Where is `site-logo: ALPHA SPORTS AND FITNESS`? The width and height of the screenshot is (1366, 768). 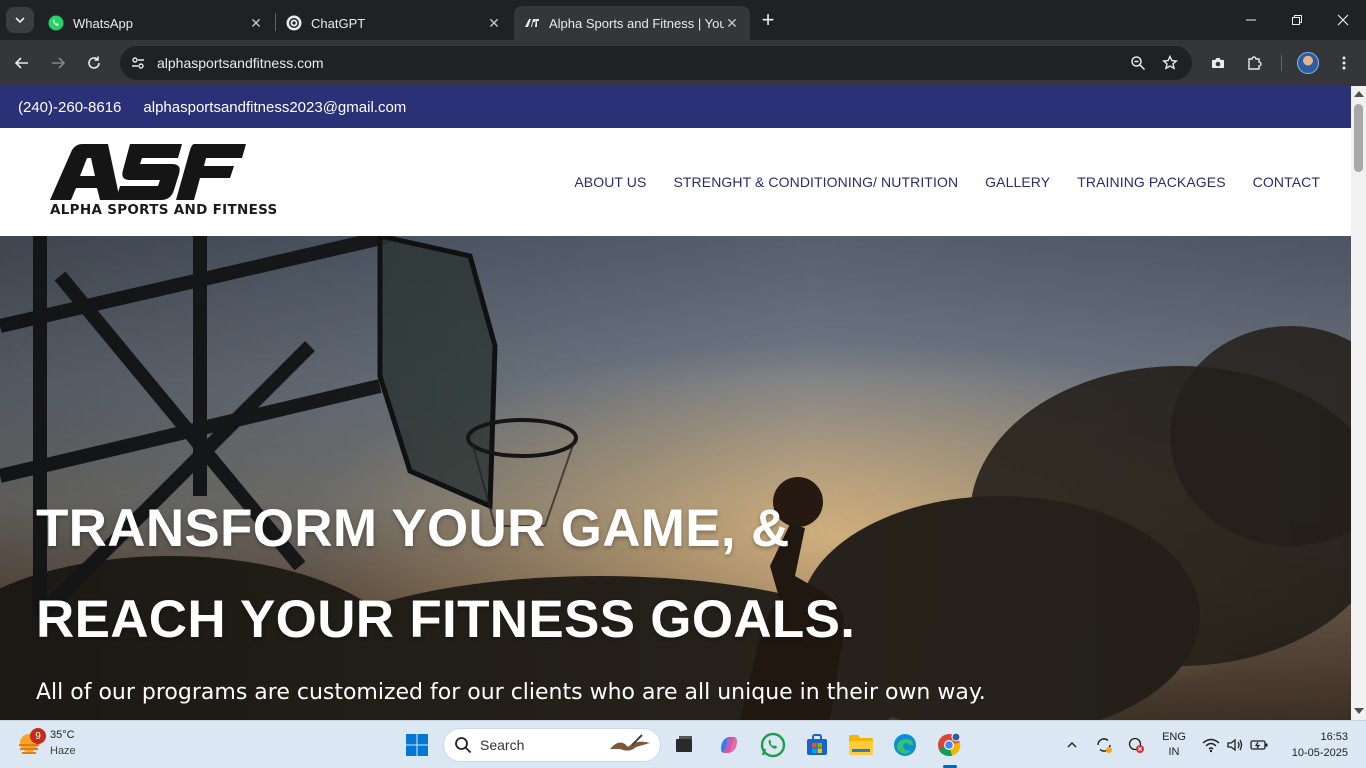 site-logo: ALPHA SPORTS AND FITNESS is located at coordinates (163, 183).